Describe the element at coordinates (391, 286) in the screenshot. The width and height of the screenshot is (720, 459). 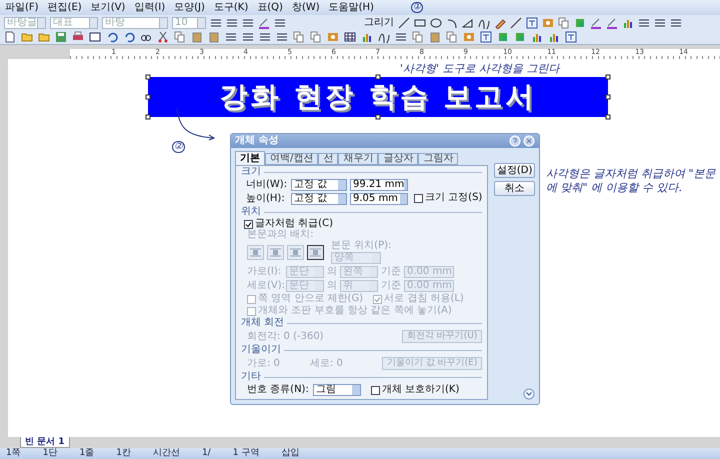
I see `field-label: 기준` at that location.